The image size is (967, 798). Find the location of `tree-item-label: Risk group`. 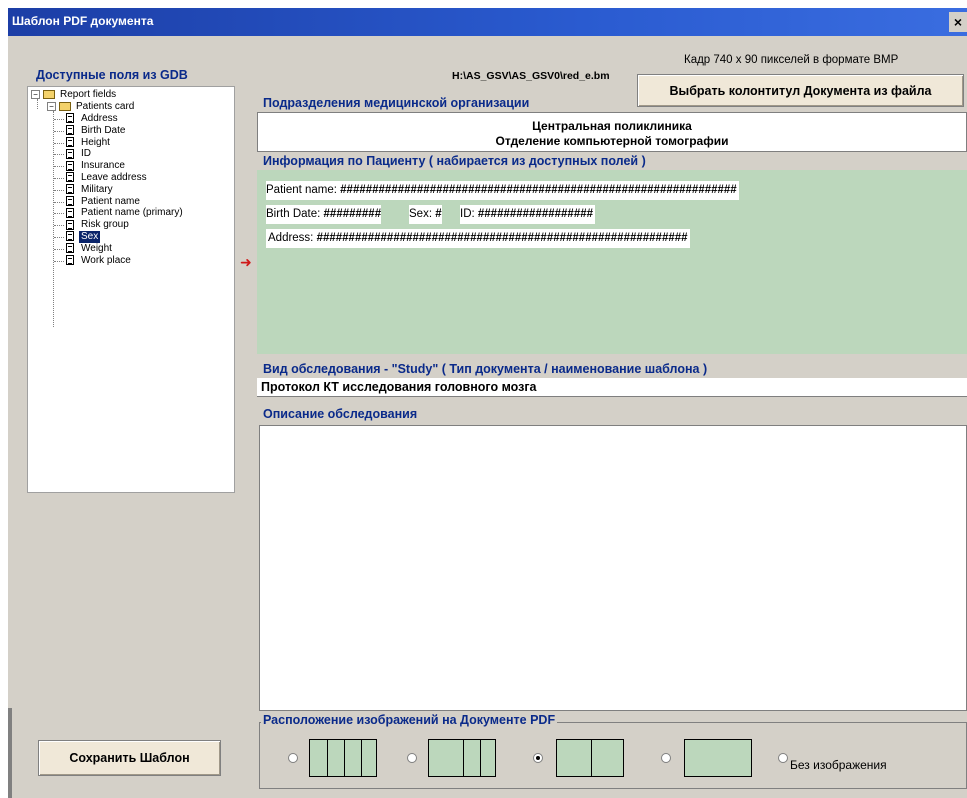

tree-item-label: Risk group is located at coordinates (105, 225).